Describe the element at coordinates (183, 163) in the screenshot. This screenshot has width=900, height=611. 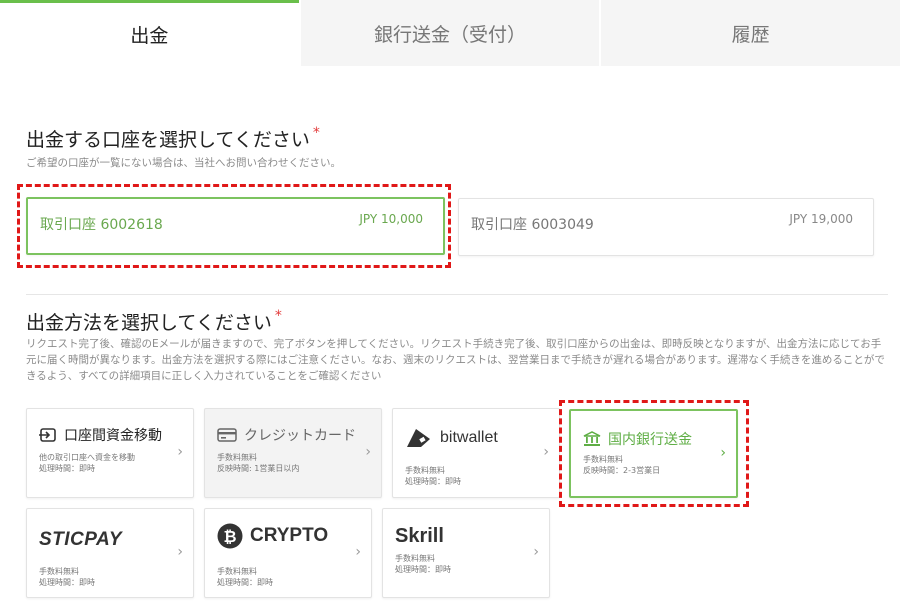
I see `account-section-note: ご希望の口座が一覧にない場合は、当社へお問い合わせください。` at that location.